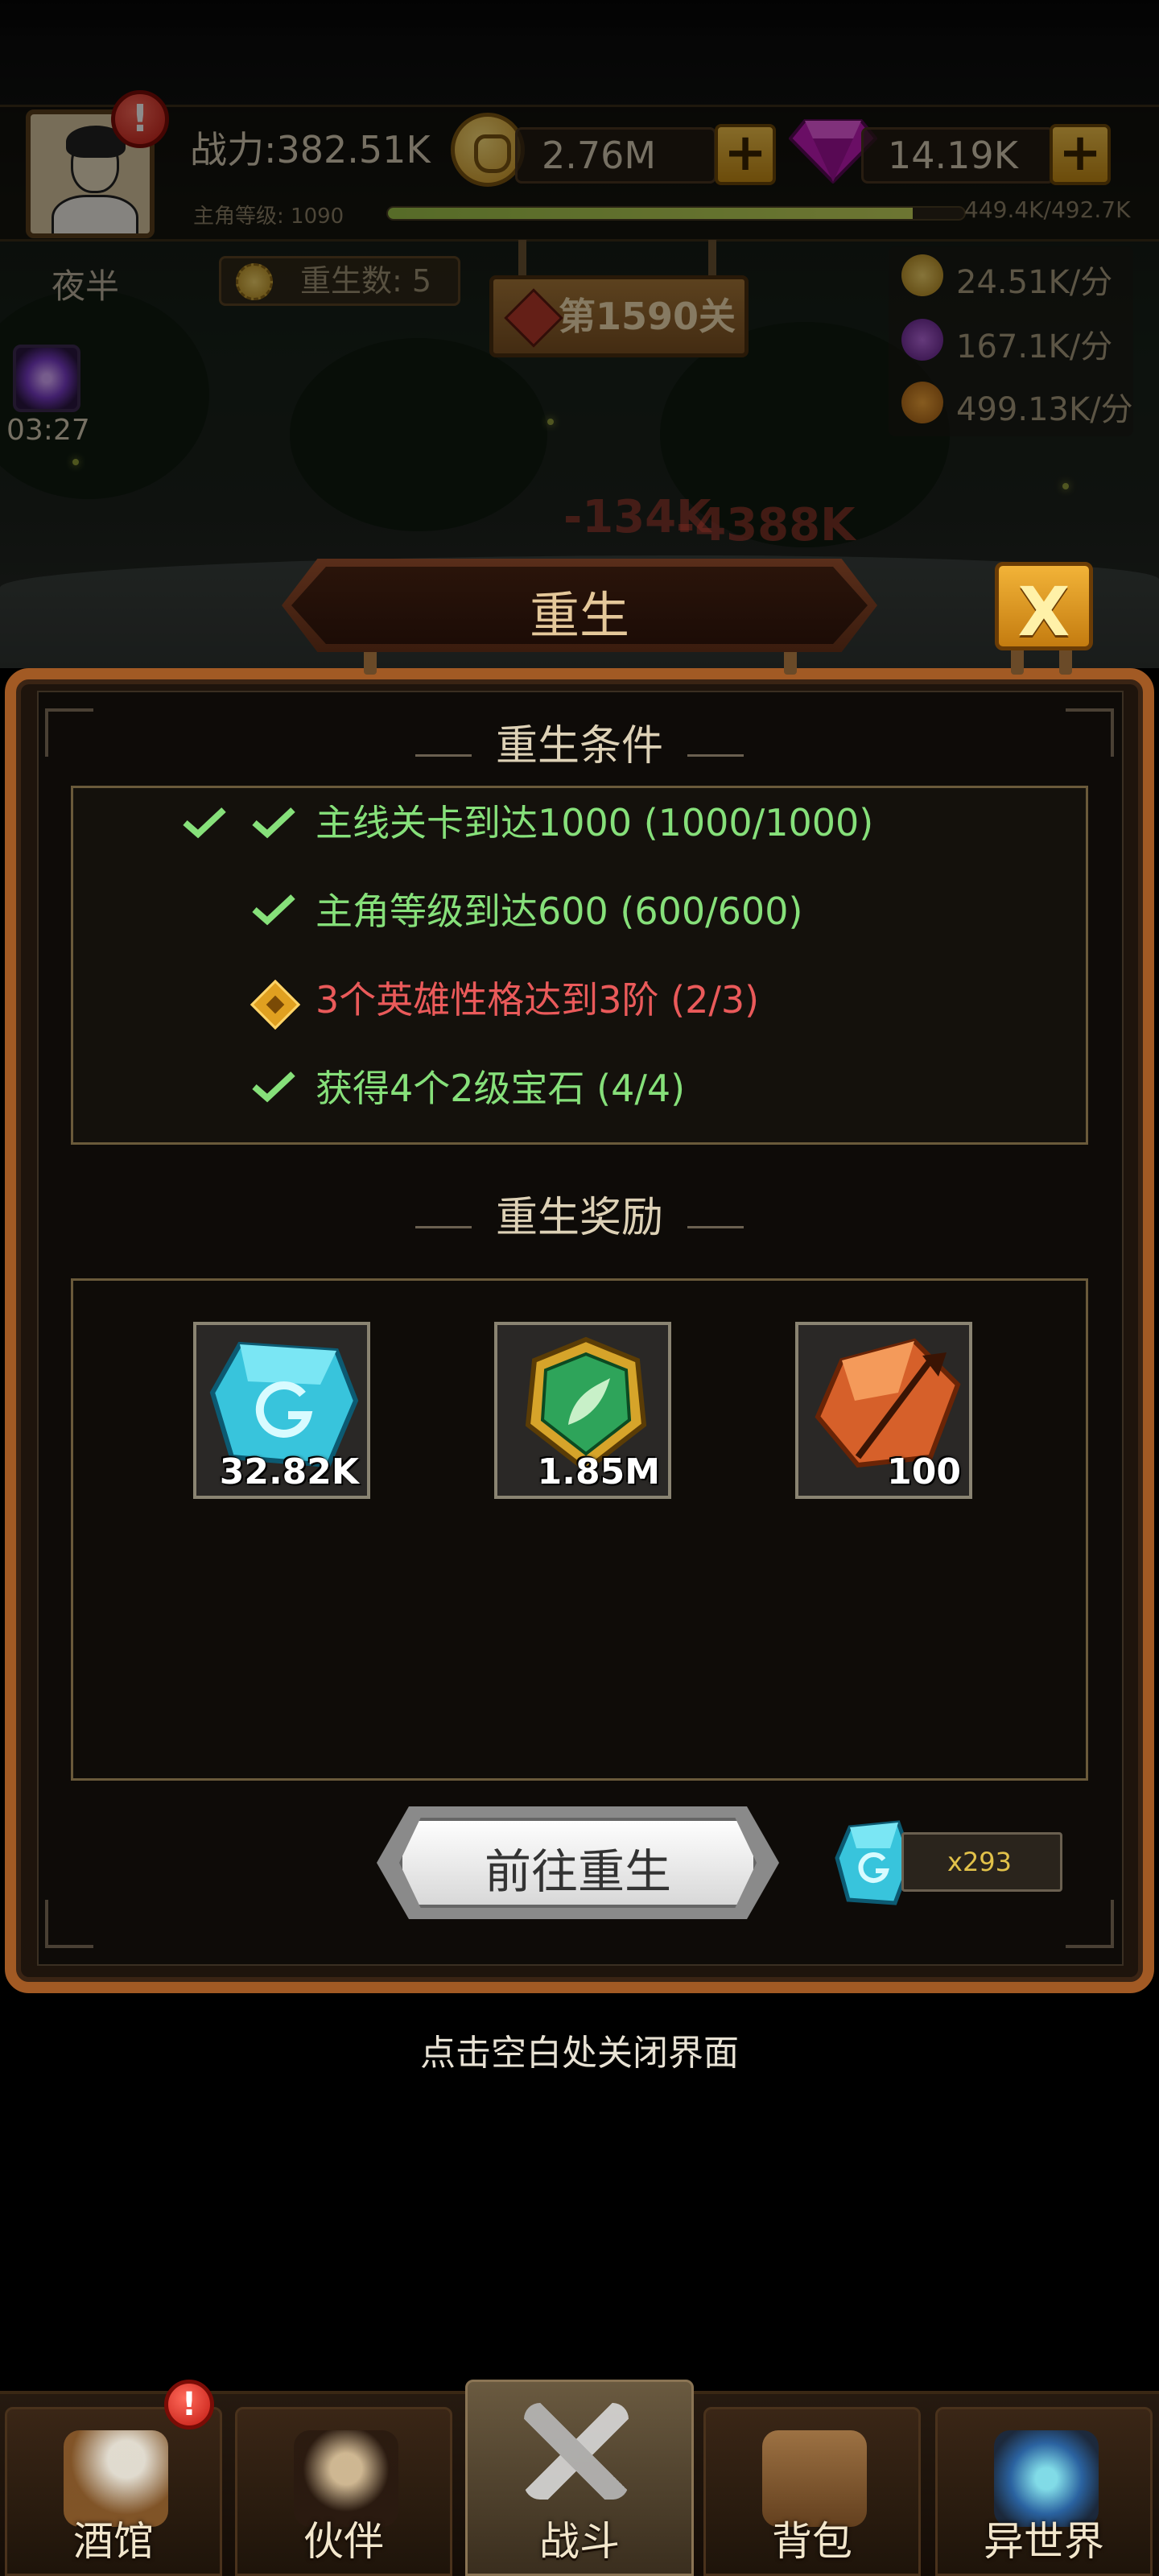 The height and width of the screenshot is (2576, 1159). What do you see at coordinates (343, 2491) in the screenshot?
I see `nav-tab-partner: 伙伴` at bounding box center [343, 2491].